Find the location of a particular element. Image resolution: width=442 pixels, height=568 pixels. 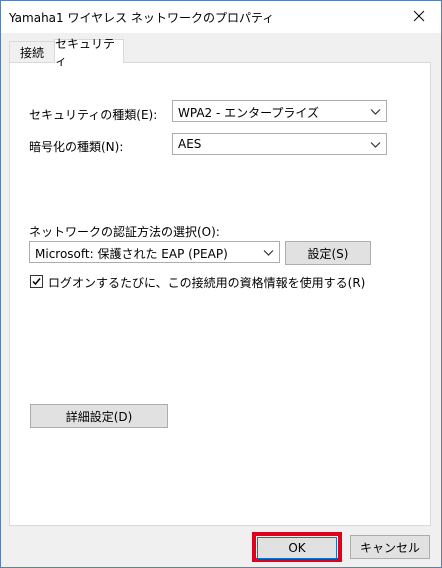

ok-button: OK is located at coordinates (297, 548).